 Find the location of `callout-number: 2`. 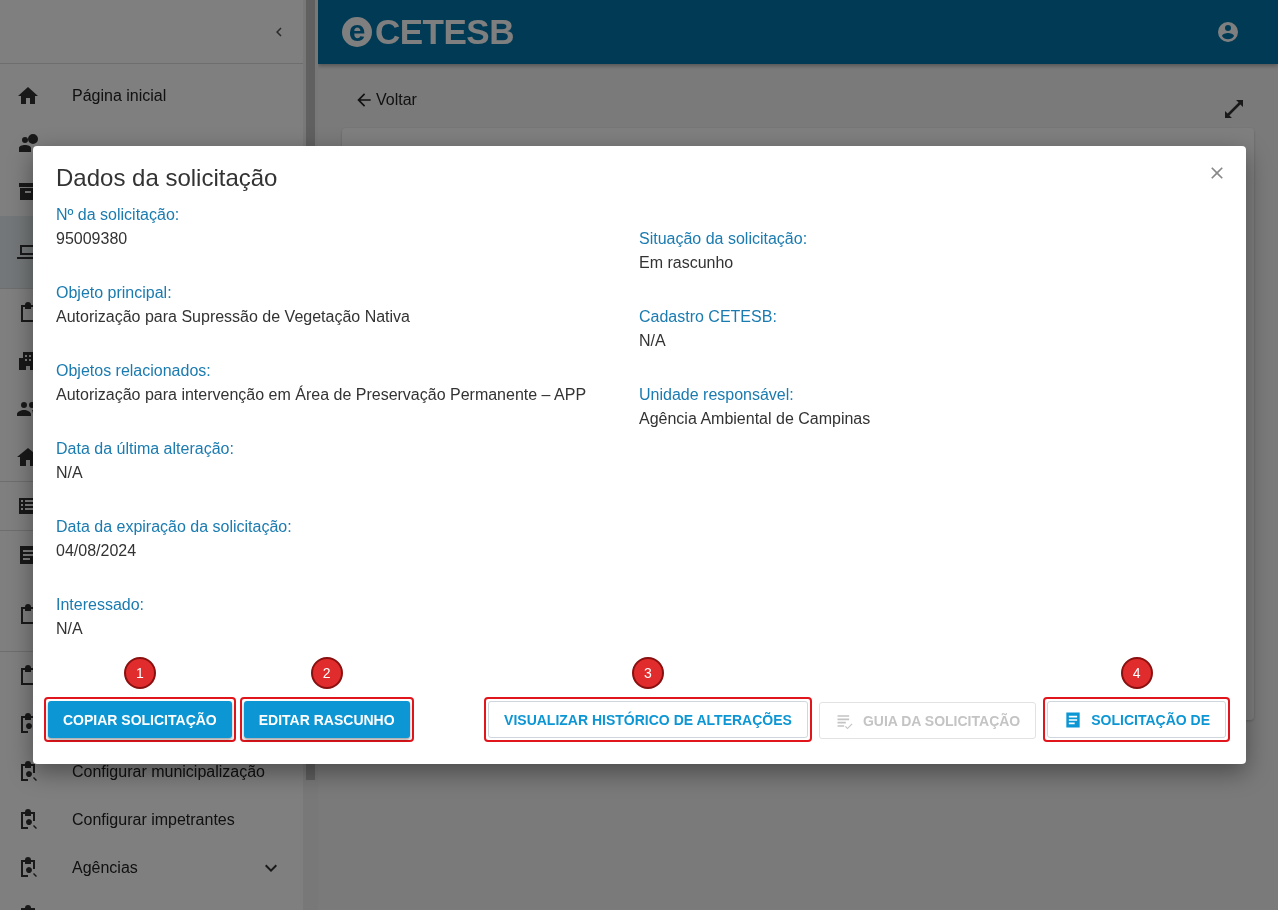

callout-number: 2 is located at coordinates (326, 673).